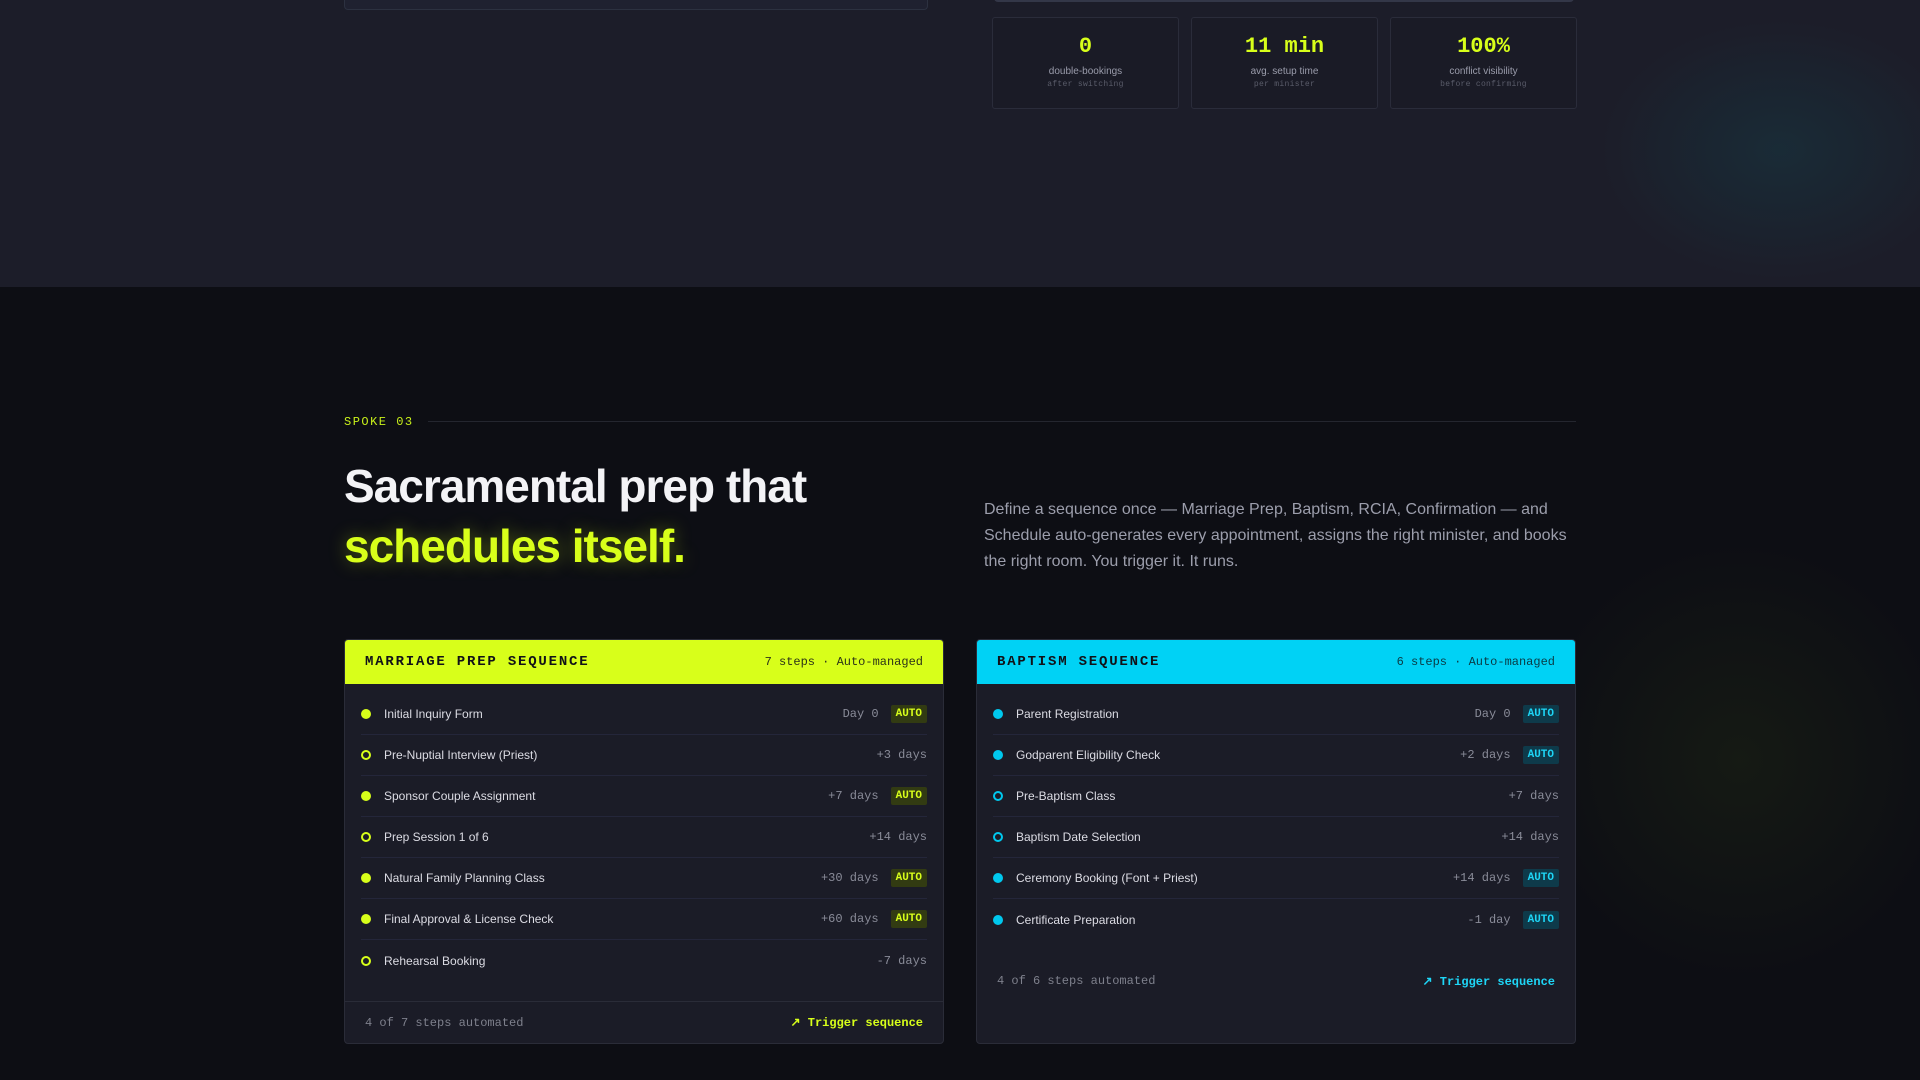 This screenshot has width=1920, height=1080. I want to click on step-day: +2 days, so click(1485, 755).